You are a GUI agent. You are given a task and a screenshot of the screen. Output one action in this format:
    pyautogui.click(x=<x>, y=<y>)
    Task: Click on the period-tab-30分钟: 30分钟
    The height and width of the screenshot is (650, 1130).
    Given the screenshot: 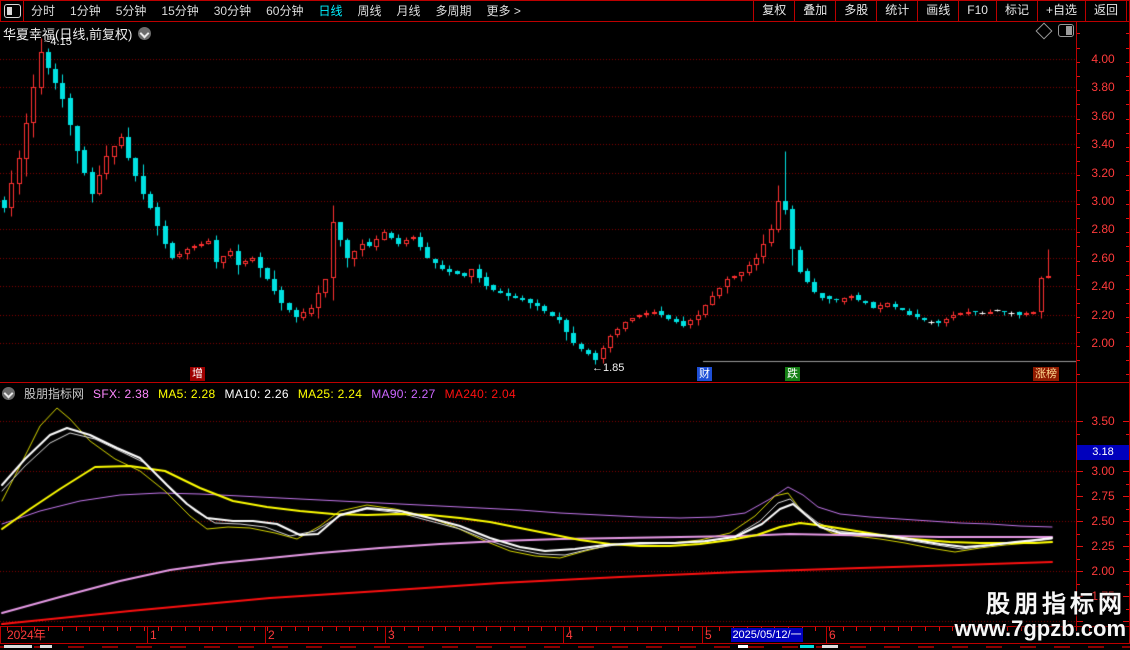 What is the action you would take?
    pyautogui.click(x=232, y=11)
    